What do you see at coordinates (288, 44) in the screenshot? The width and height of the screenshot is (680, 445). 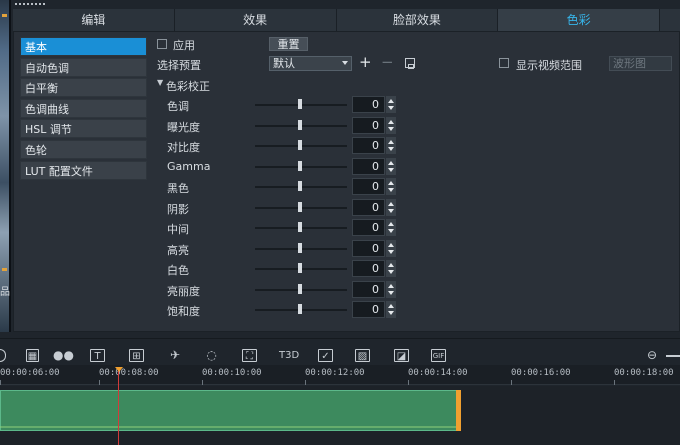 I see `reset-button: 重置` at bounding box center [288, 44].